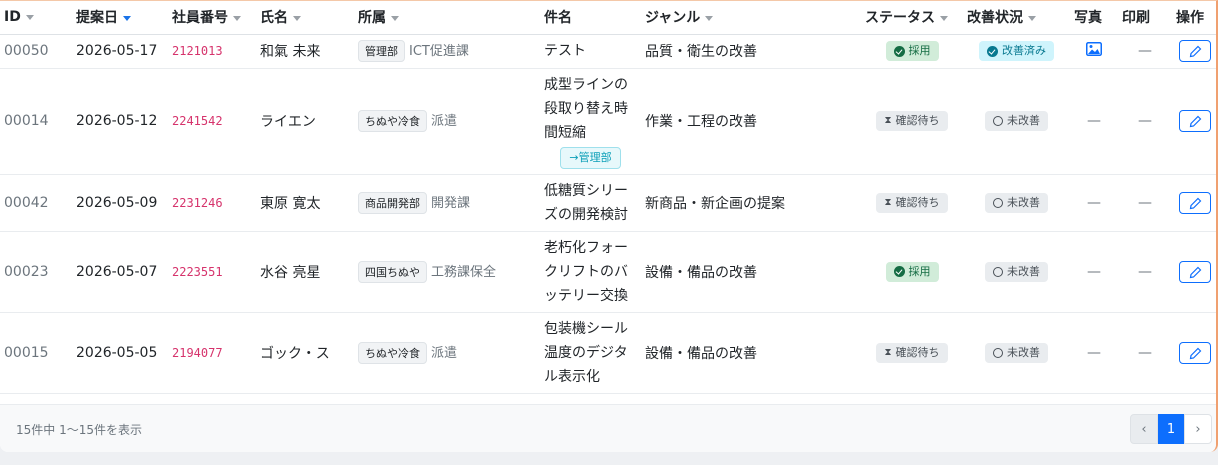 This screenshot has width=1218, height=465. What do you see at coordinates (381, 51) in the screenshot?
I see `dept-badge: 管理部` at bounding box center [381, 51].